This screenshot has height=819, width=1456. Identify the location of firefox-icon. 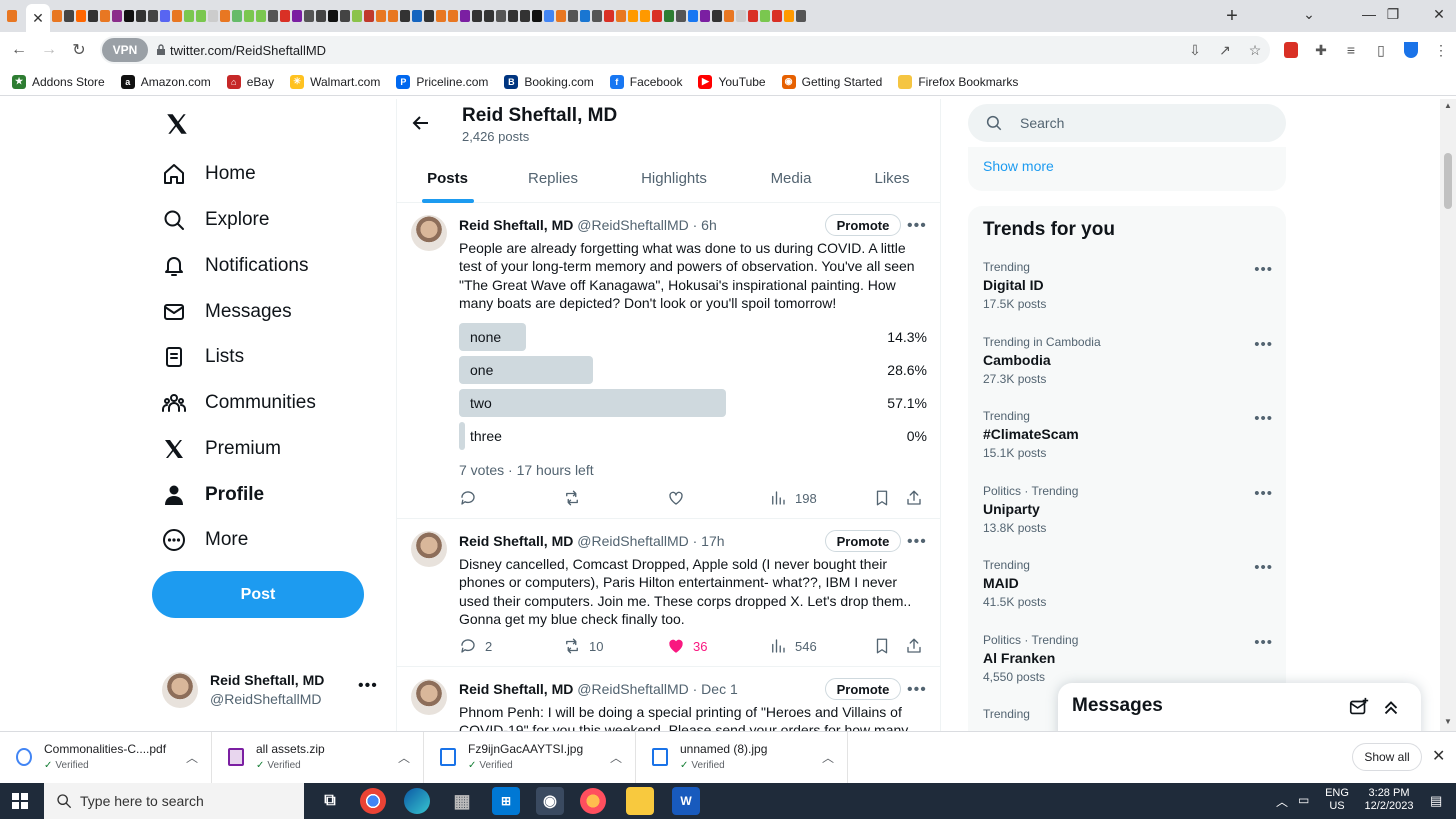
(593, 801).